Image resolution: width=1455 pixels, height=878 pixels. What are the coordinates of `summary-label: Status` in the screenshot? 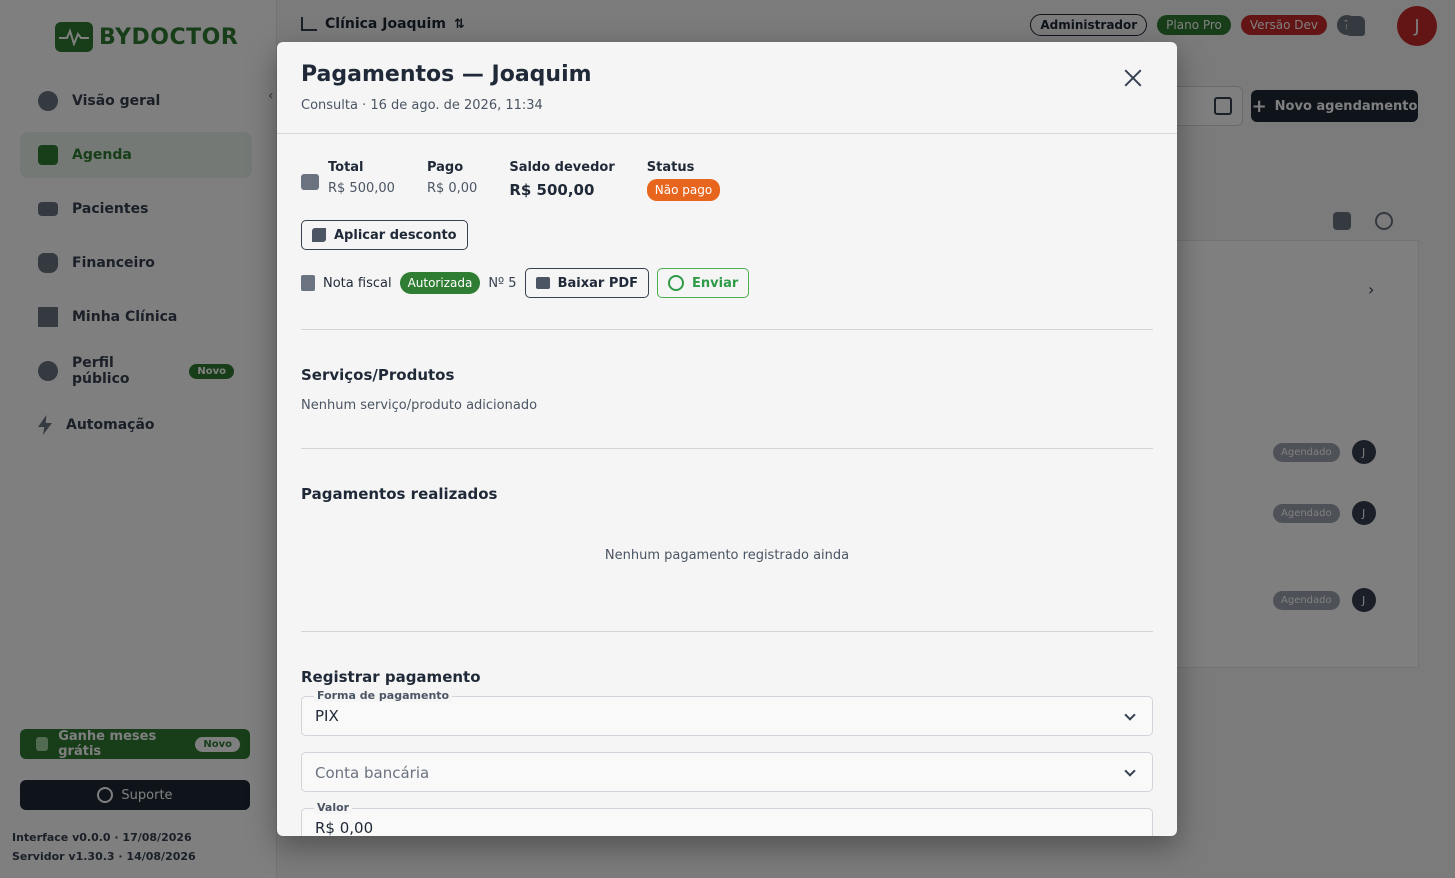 It's located at (670, 167).